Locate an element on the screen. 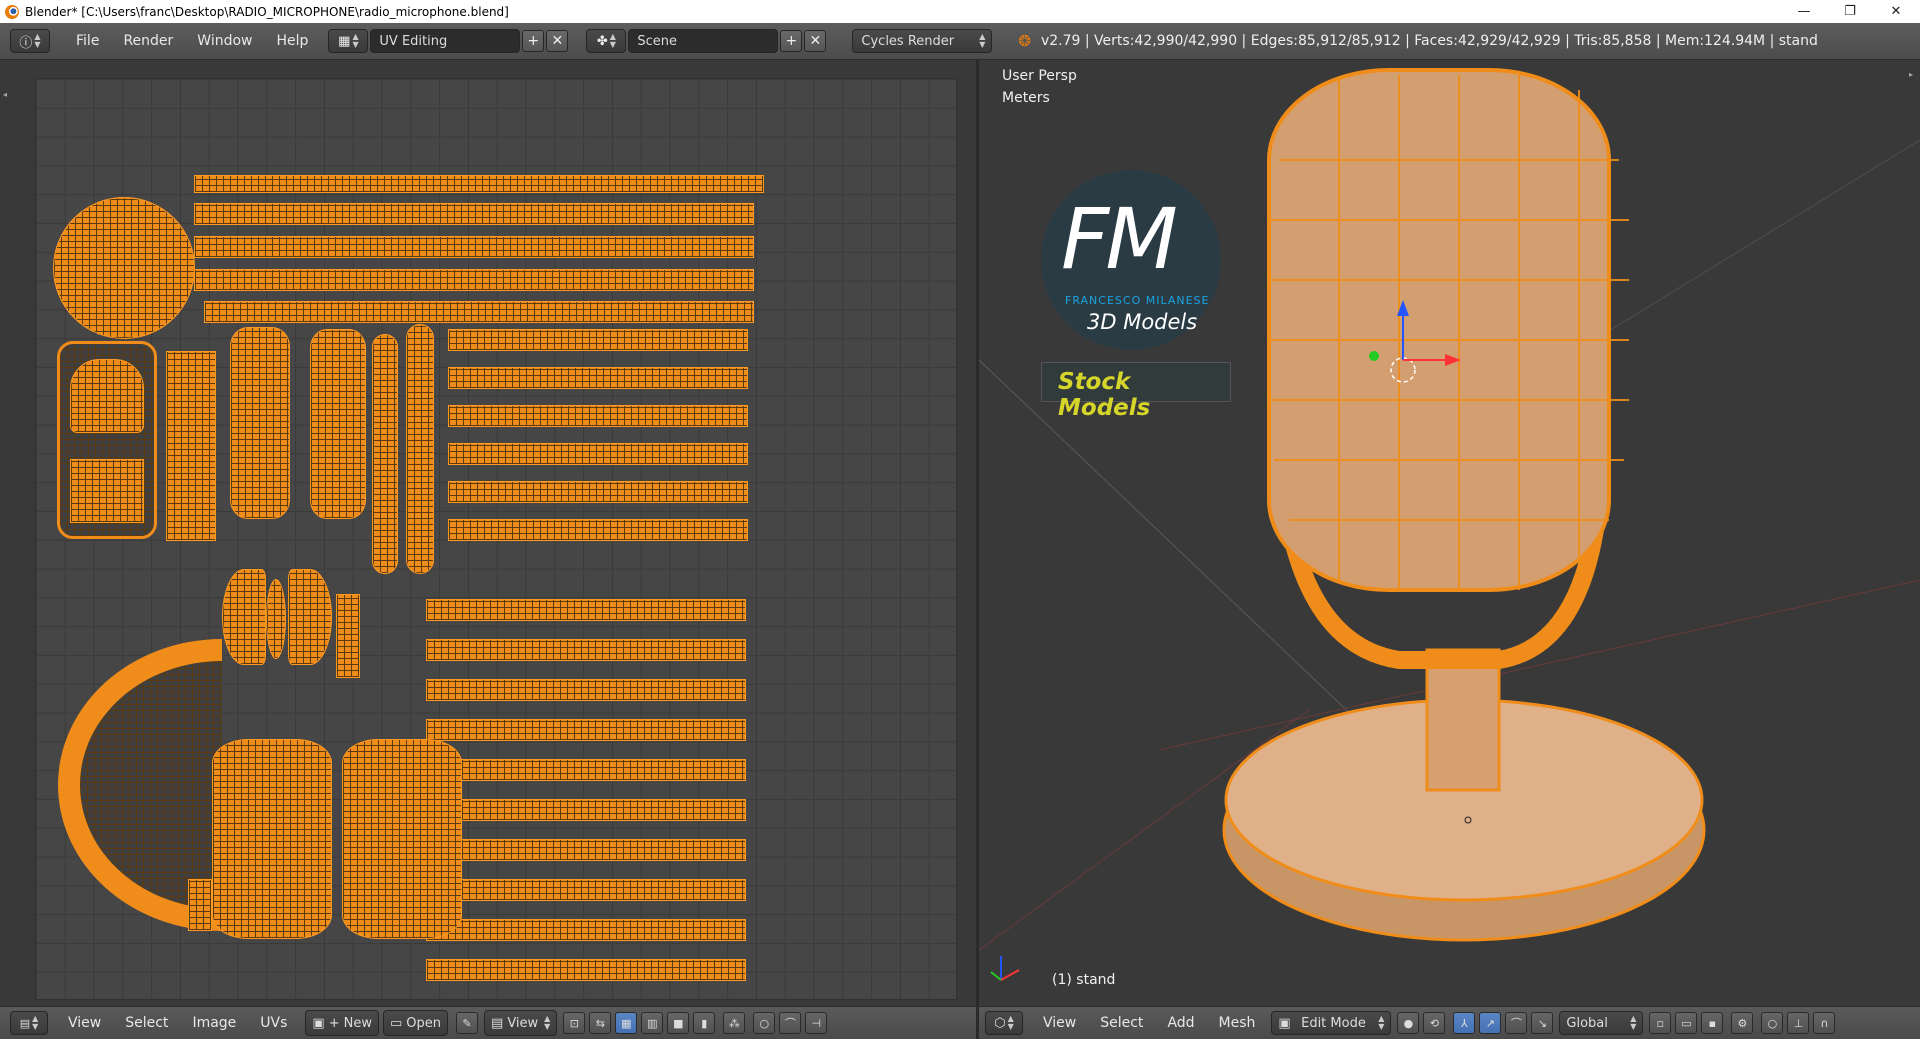  menu-help: Help is located at coordinates (292, 41).